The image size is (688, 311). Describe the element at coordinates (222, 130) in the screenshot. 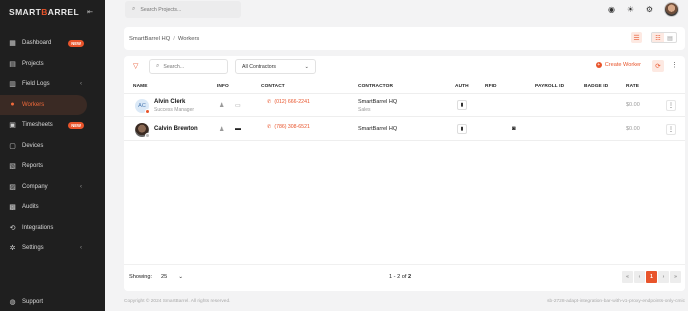

I see `person-icon: ♟` at that location.